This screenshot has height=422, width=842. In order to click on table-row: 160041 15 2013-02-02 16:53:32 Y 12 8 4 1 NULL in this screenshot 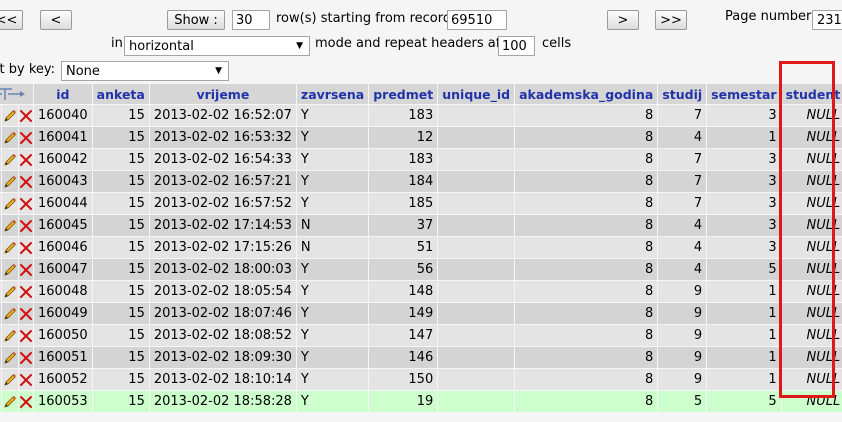, I will do `click(421, 137)`.